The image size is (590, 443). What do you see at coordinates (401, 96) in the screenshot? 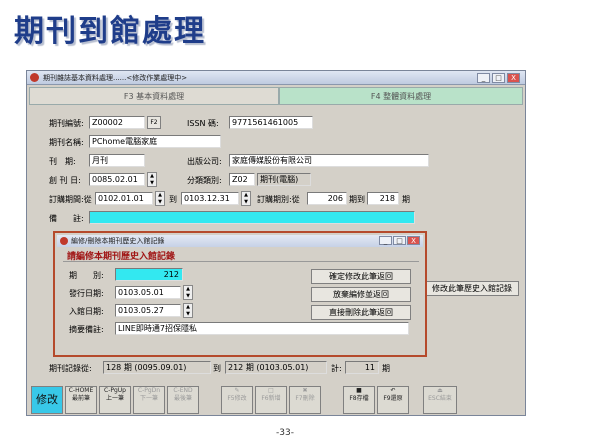
I see `tab-full-data: F4 整體資料處理` at bounding box center [401, 96].